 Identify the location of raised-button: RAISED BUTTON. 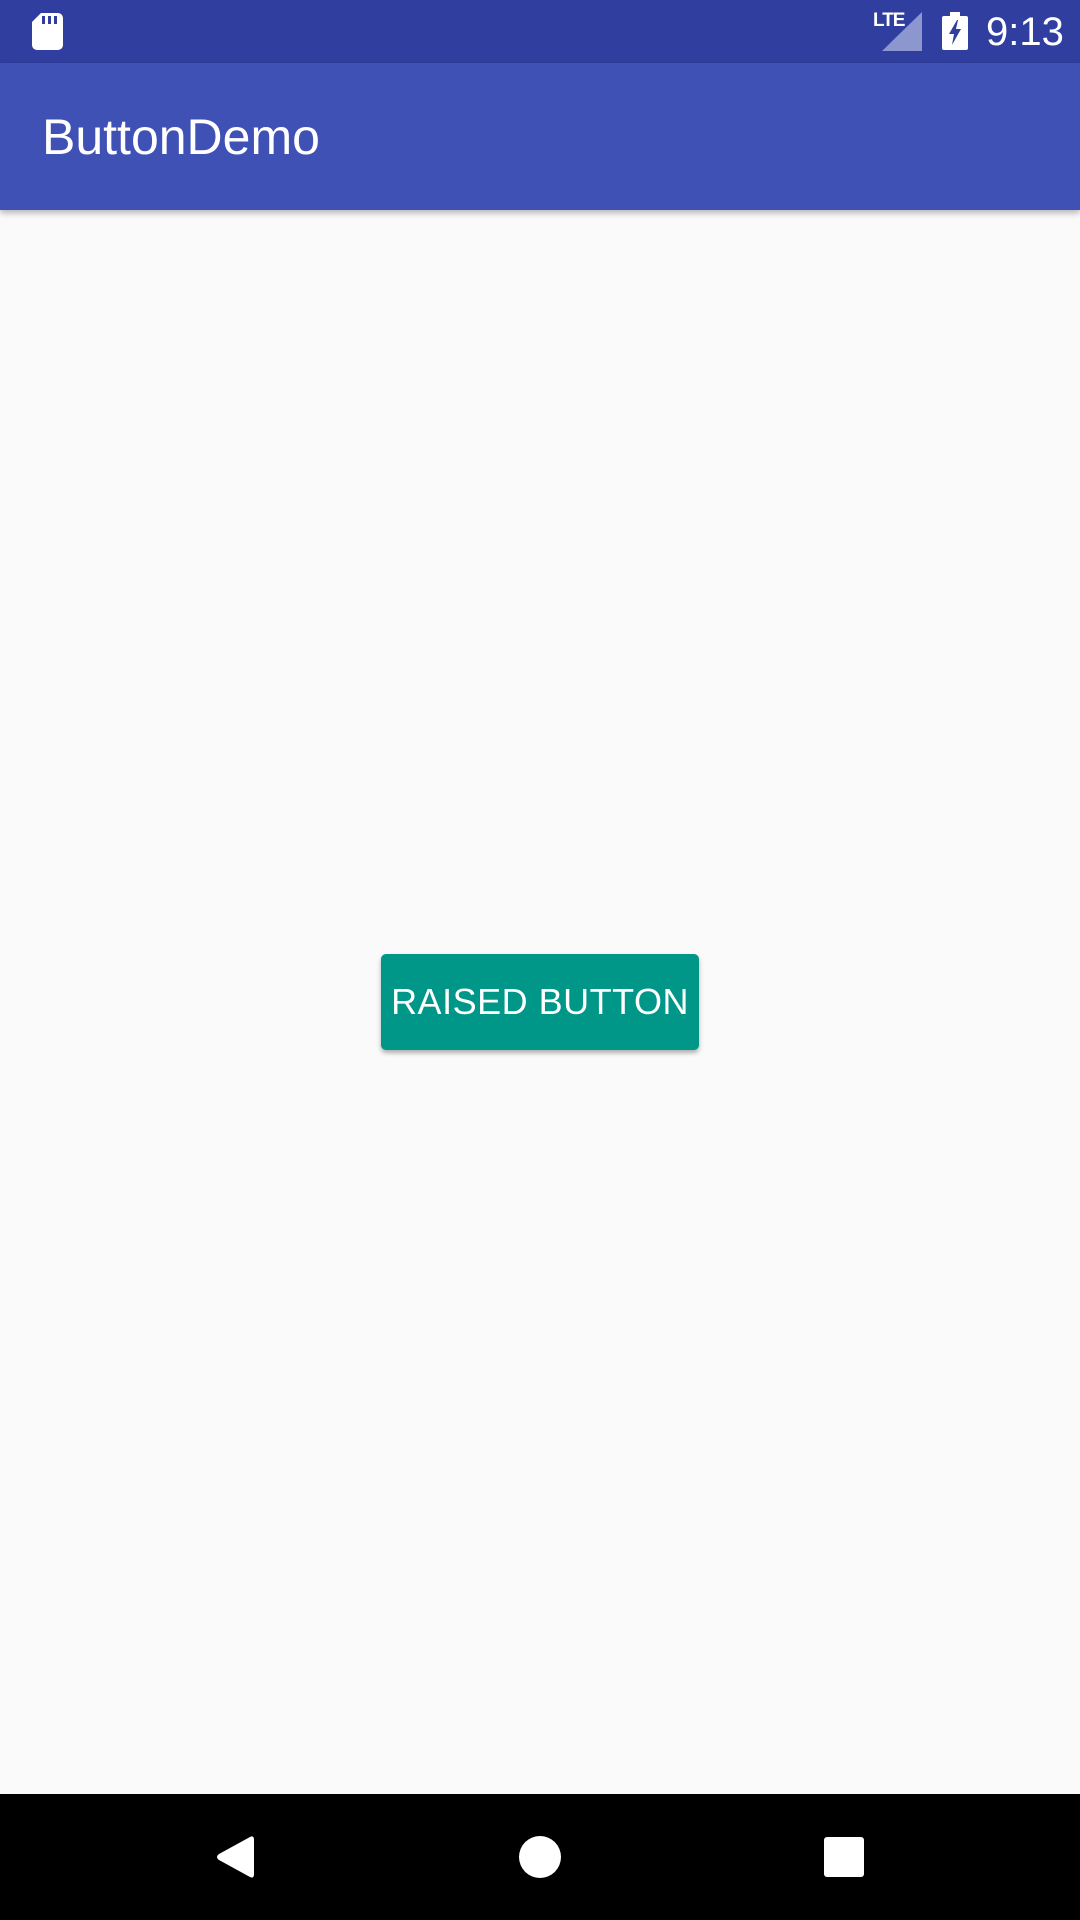
(540, 1002).